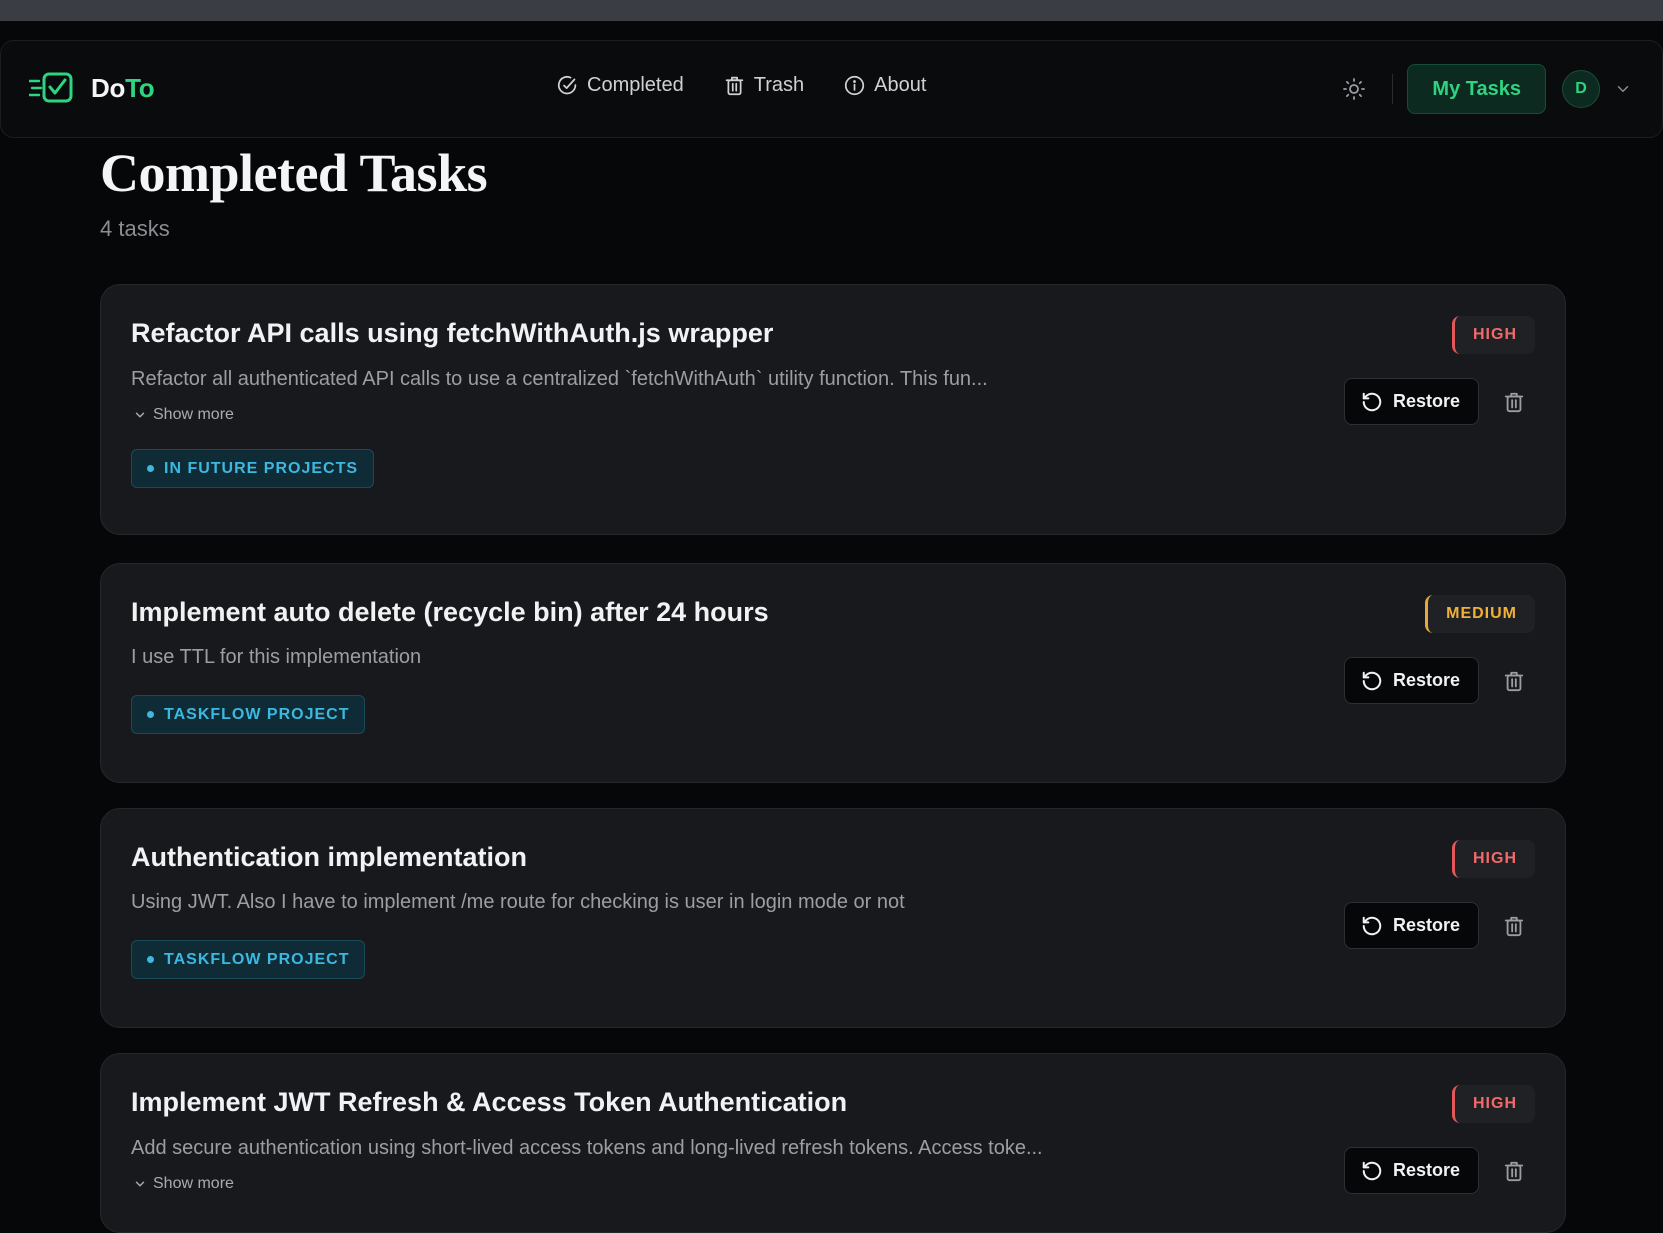 The width and height of the screenshot is (1663, 1233). Describe the element at coordinates (294, 173) in the screenshot. I see `page-title: Completed Tasks` at that location.